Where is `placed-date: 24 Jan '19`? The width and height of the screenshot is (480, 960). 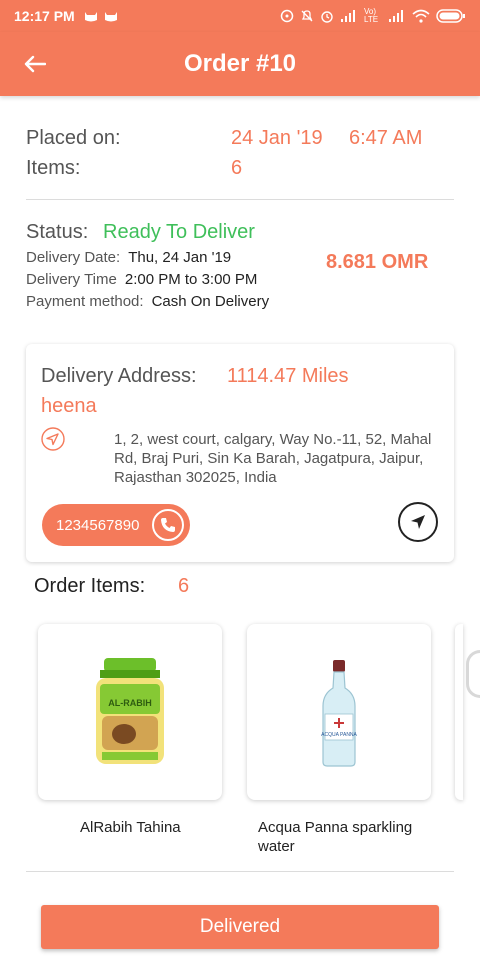
placed-date: 24 Jan '19 is located at coordinates (277, 138).